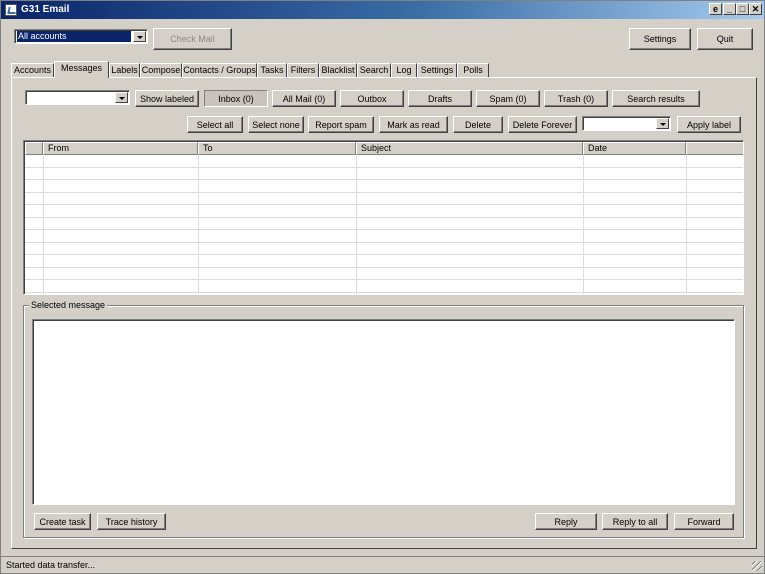 The height and width of the screenshot is (574, 765). Describe the element at coordinates (219, 70) in the screenshot. I see `tab-contacts-groups: Contacts / Groups` at that location.